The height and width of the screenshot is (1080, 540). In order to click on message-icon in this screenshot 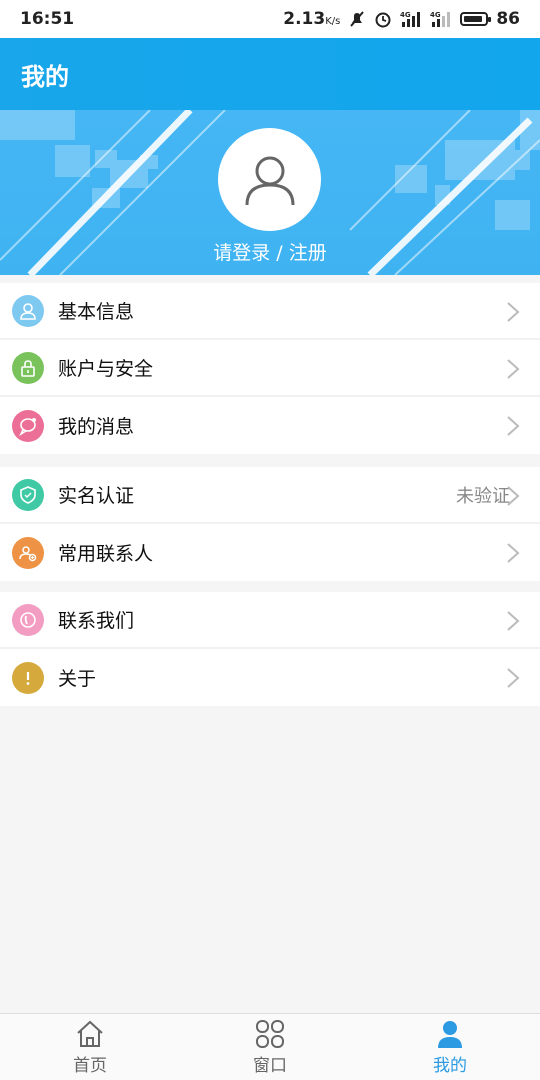, I will do `click(28, 425)`.